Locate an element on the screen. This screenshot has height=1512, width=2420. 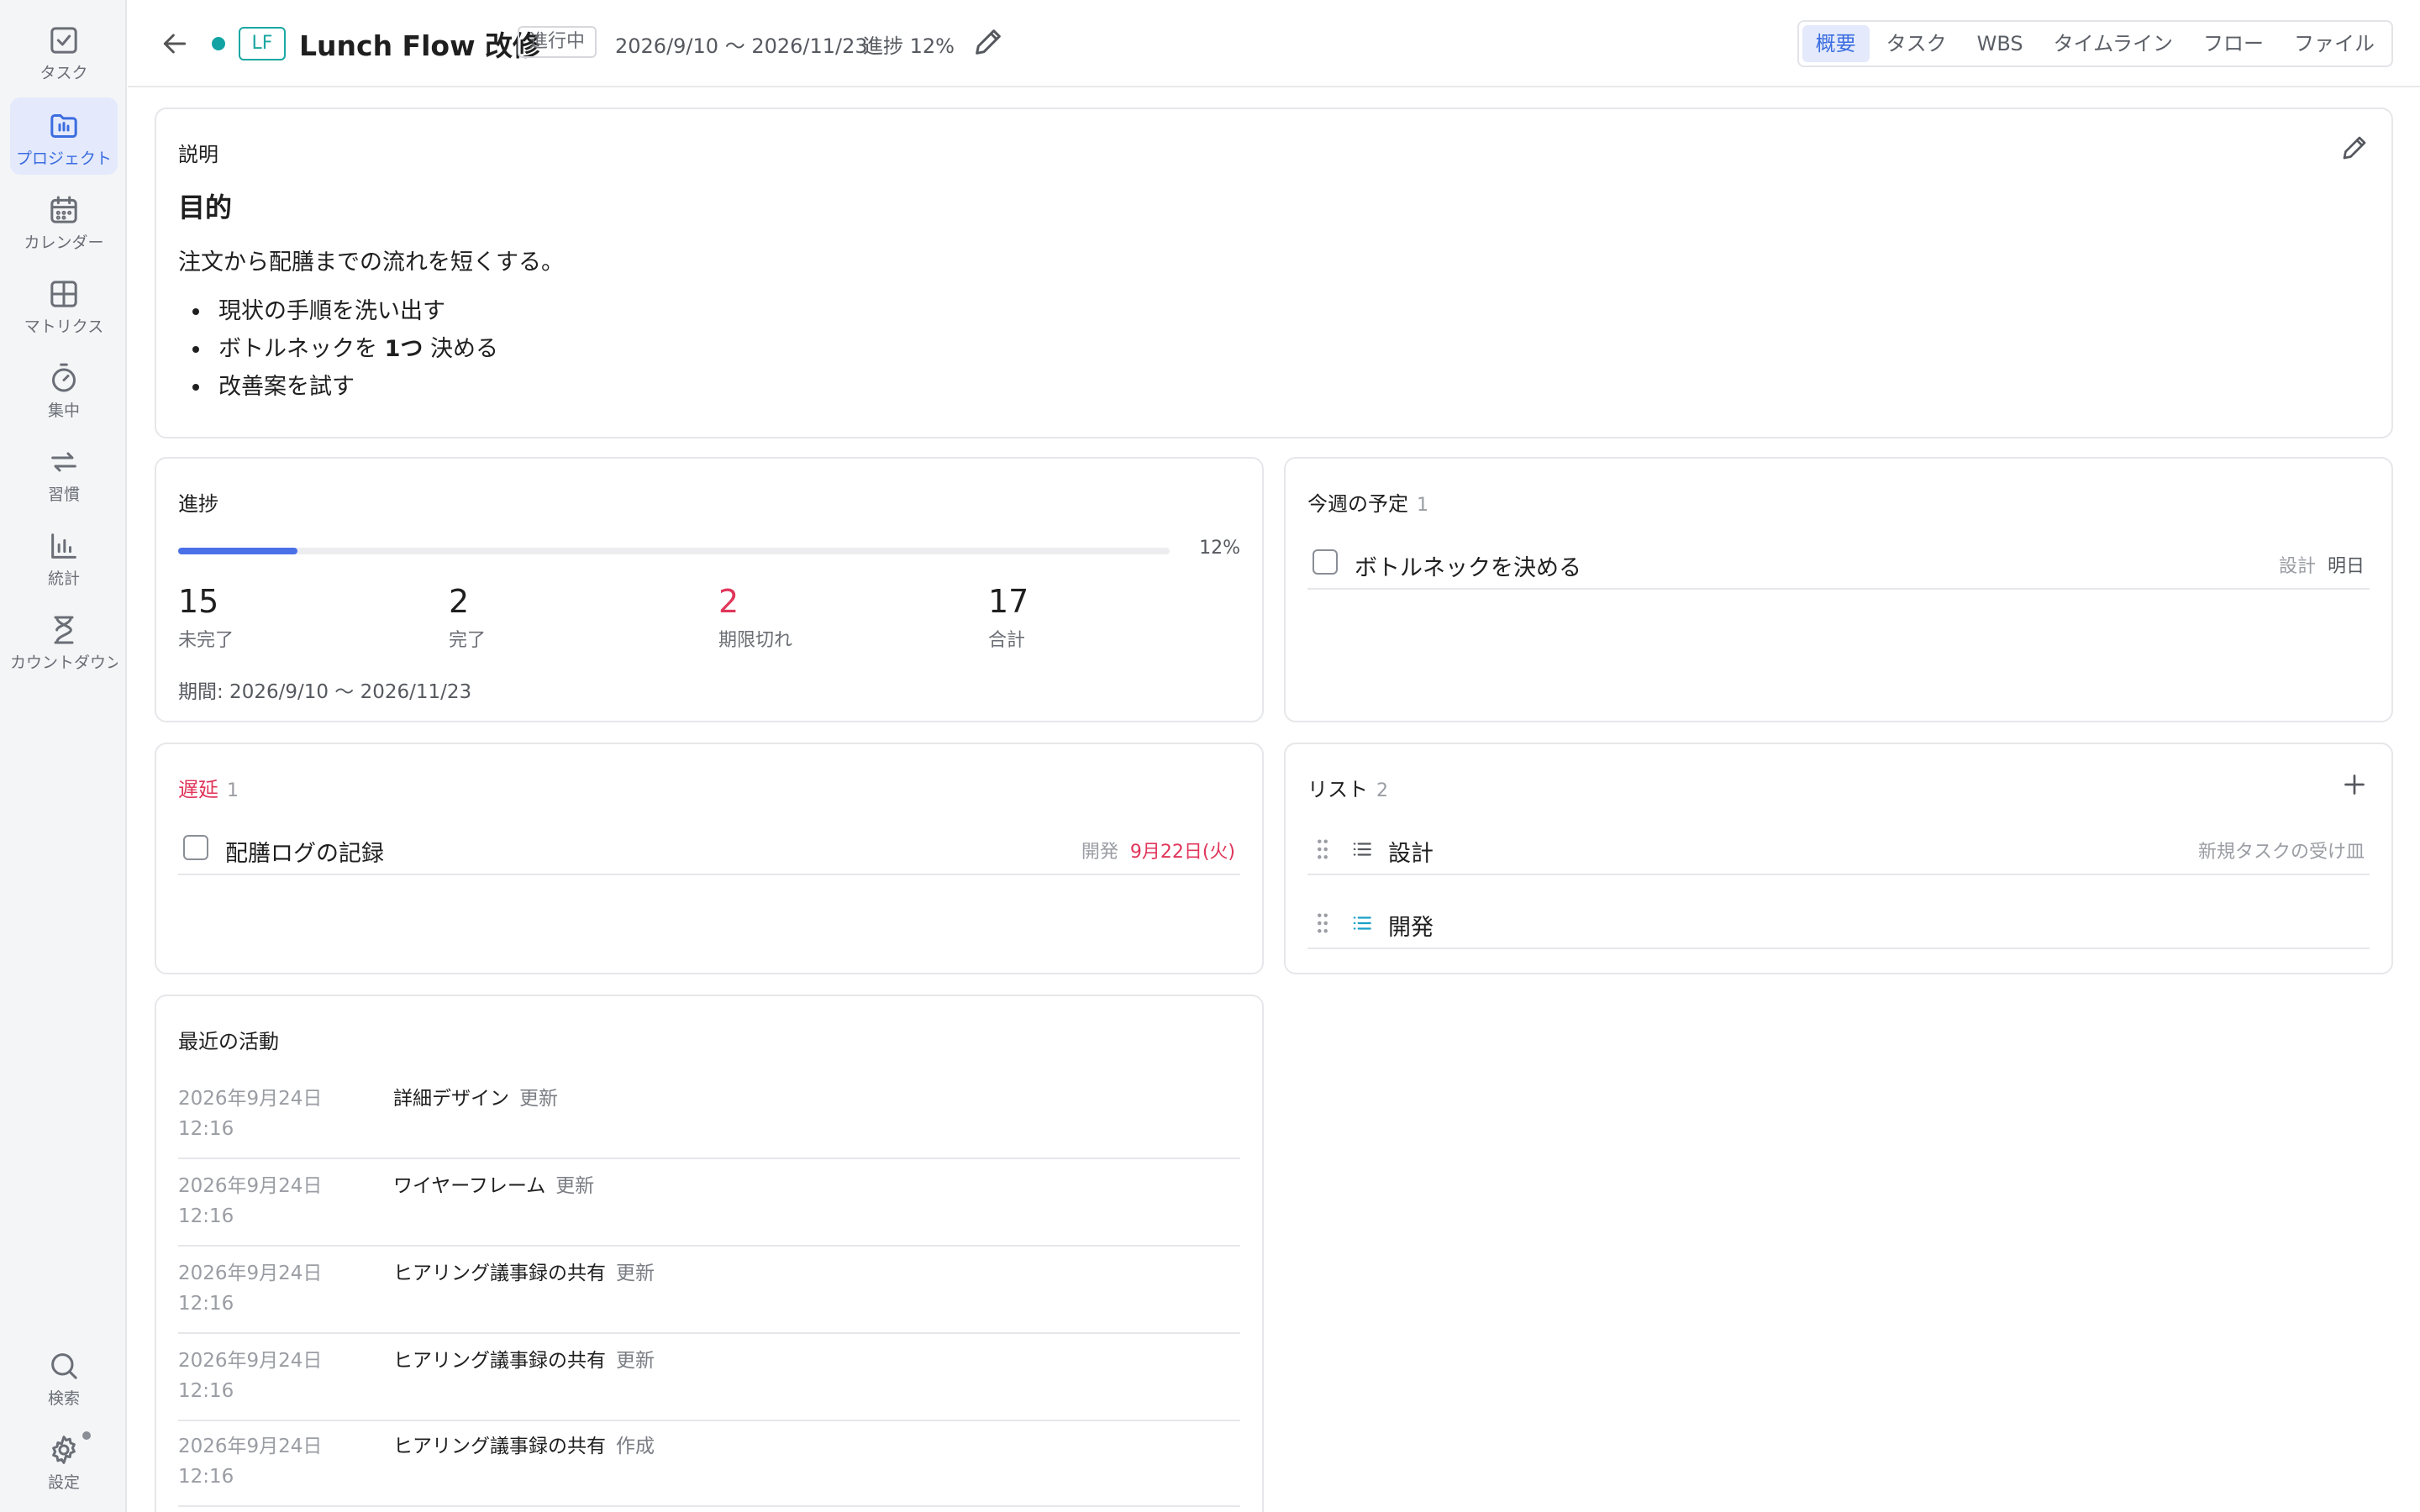
list-name: 設計 is located at coordinates (1411, 854).